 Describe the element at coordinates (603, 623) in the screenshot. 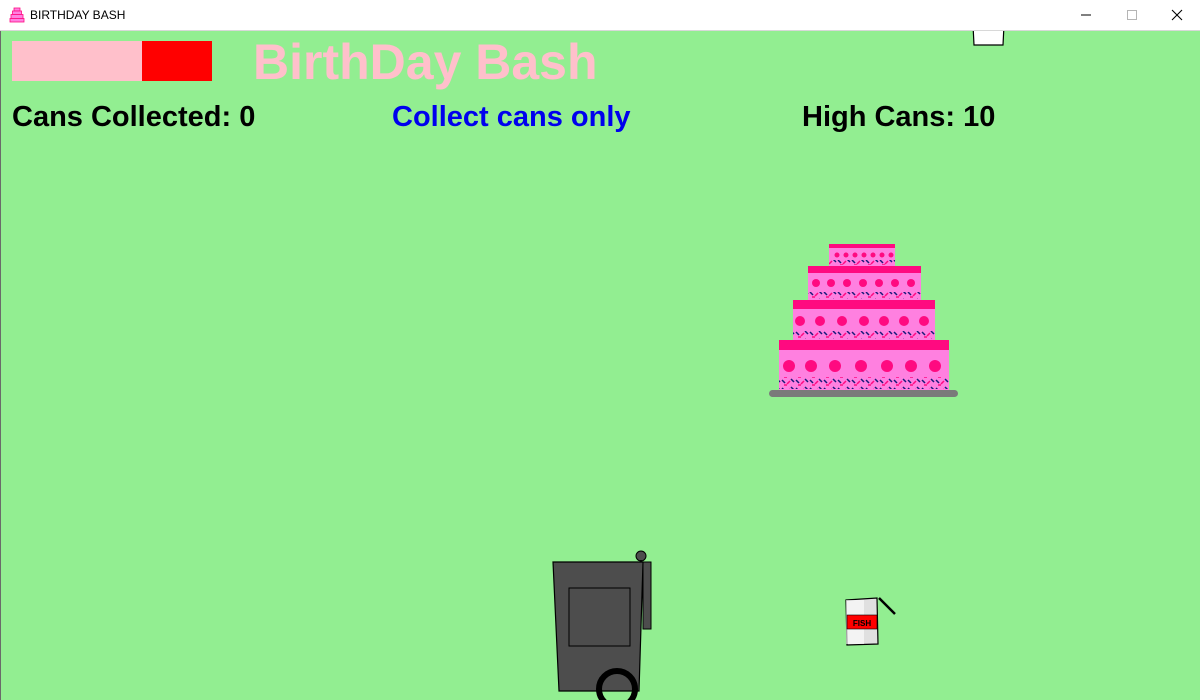

I see `wheelie-bin-player` at that location.